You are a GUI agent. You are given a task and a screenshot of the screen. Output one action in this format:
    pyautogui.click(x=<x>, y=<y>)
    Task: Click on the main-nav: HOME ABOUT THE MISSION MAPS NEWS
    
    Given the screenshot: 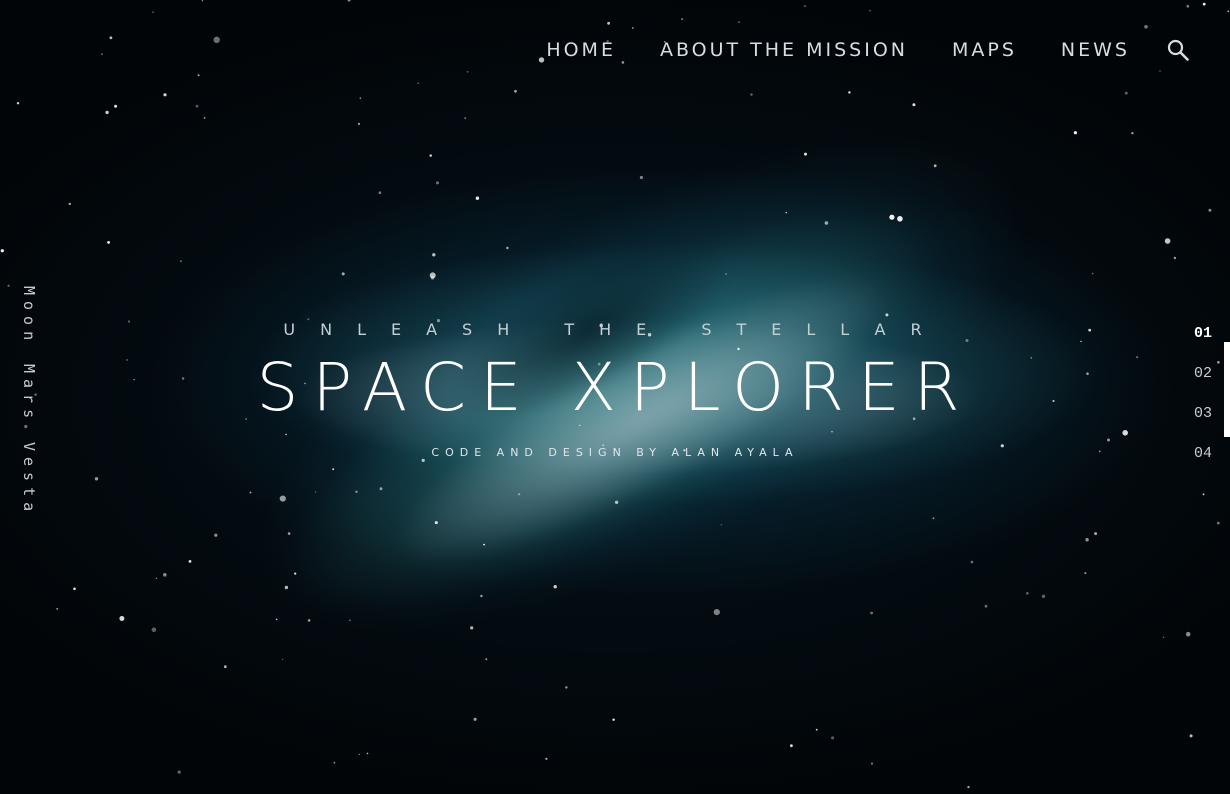 What is the action you would take?
    pyautogui.click(x=868, y=50)
    